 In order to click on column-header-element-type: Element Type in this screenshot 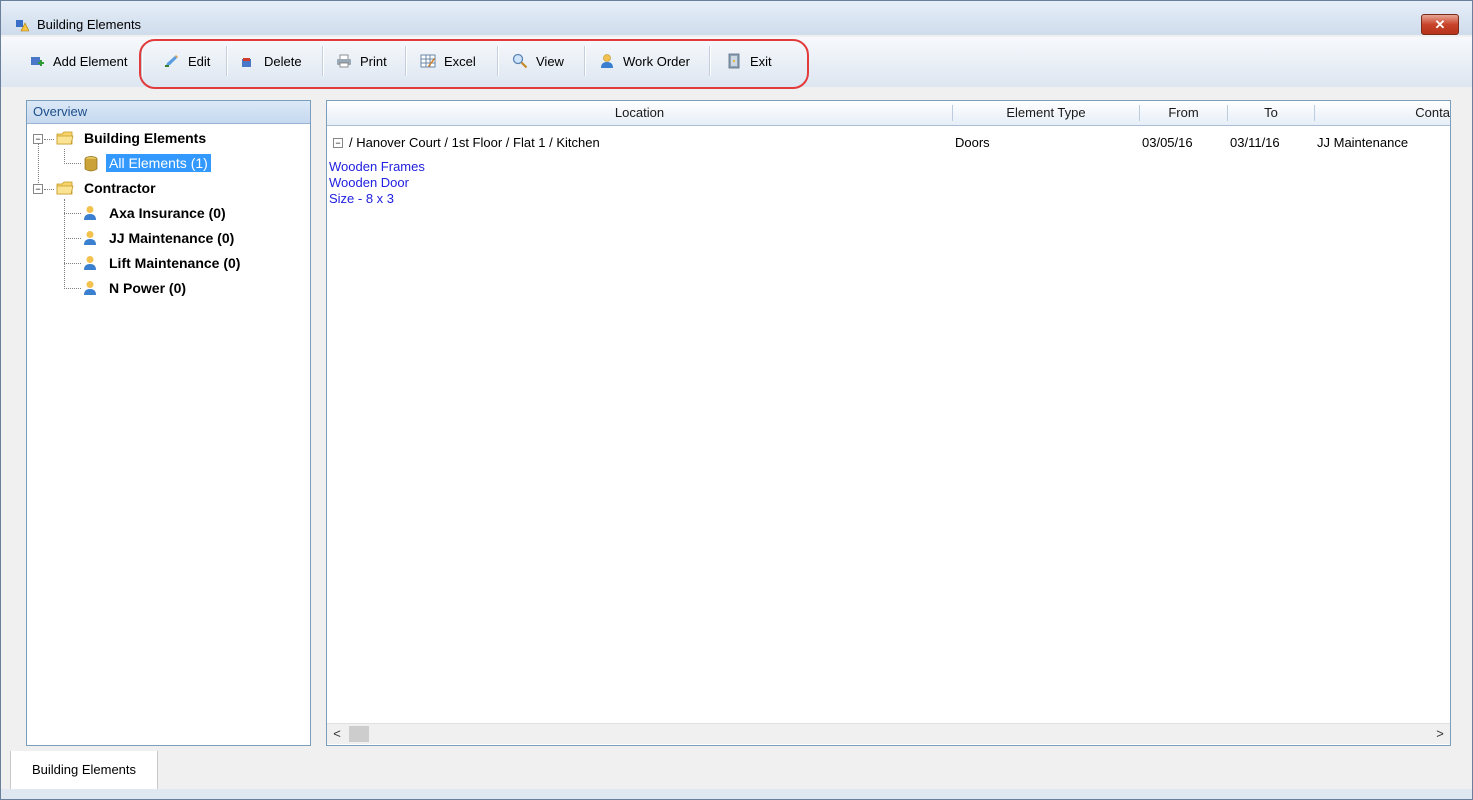, I will do `click(1046, 113)`.